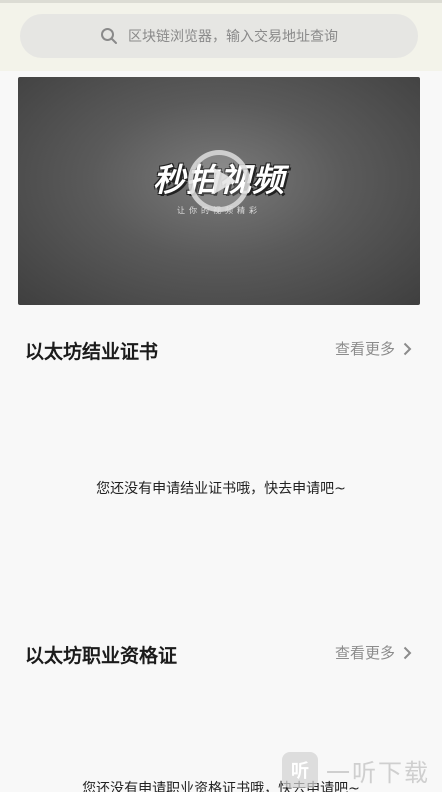  What do you see at coordinates (300, 770) in the screenshot?
I see `watermark-logo-icon: 听` at bounding box center [300, 770].